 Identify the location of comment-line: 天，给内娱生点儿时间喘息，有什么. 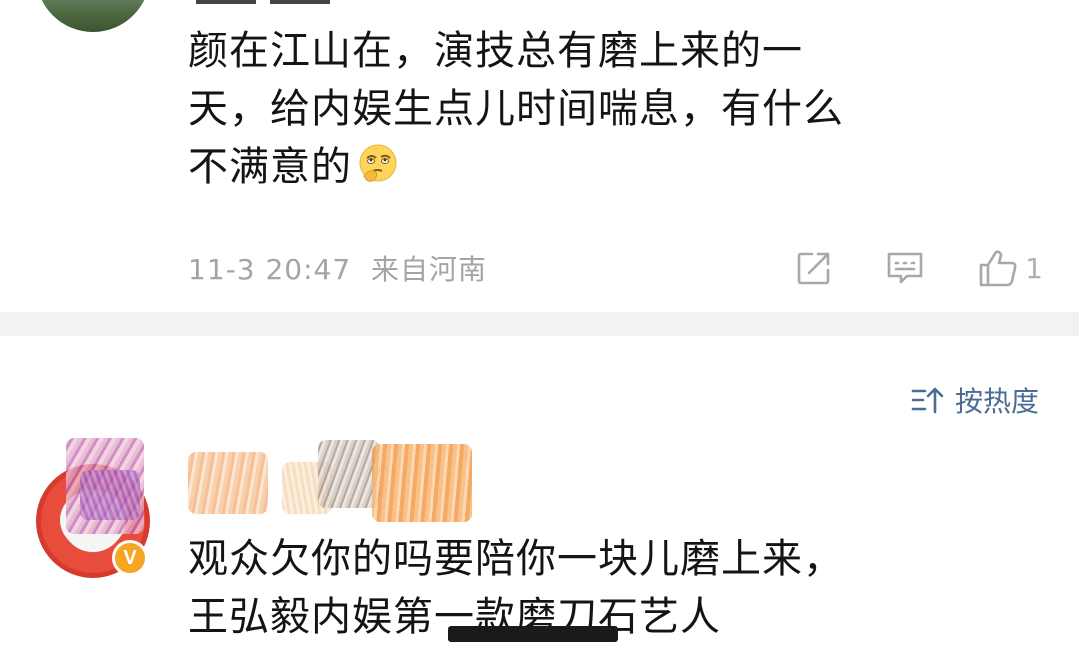
(516, 109).